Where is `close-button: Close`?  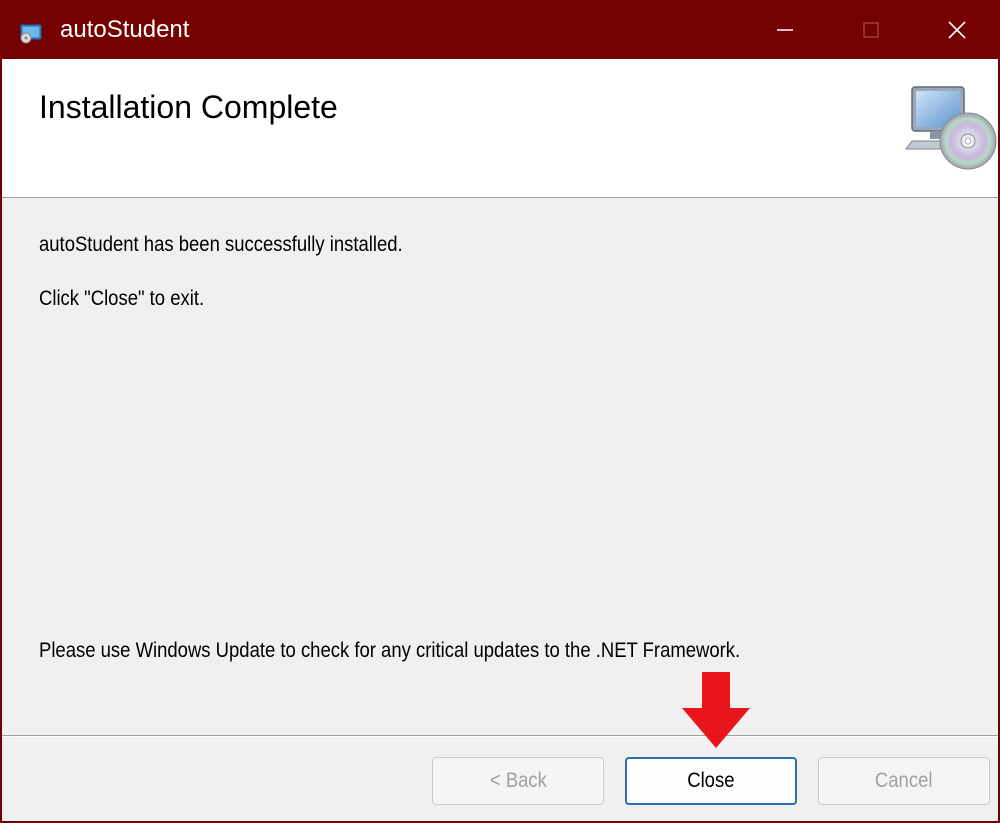
close-button: Close is located at coordinates (711, 781).